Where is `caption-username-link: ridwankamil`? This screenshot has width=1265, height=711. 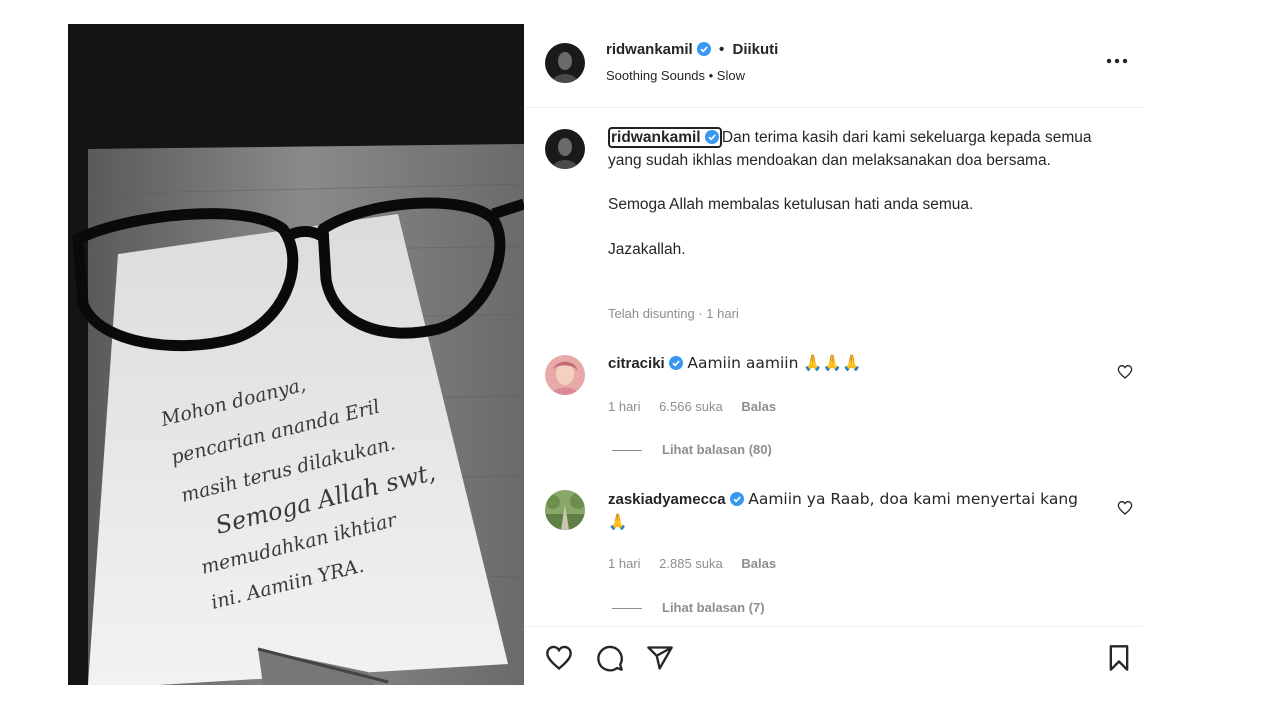
caption-username-link: ridwankamil is located at coordinates (665, 137).